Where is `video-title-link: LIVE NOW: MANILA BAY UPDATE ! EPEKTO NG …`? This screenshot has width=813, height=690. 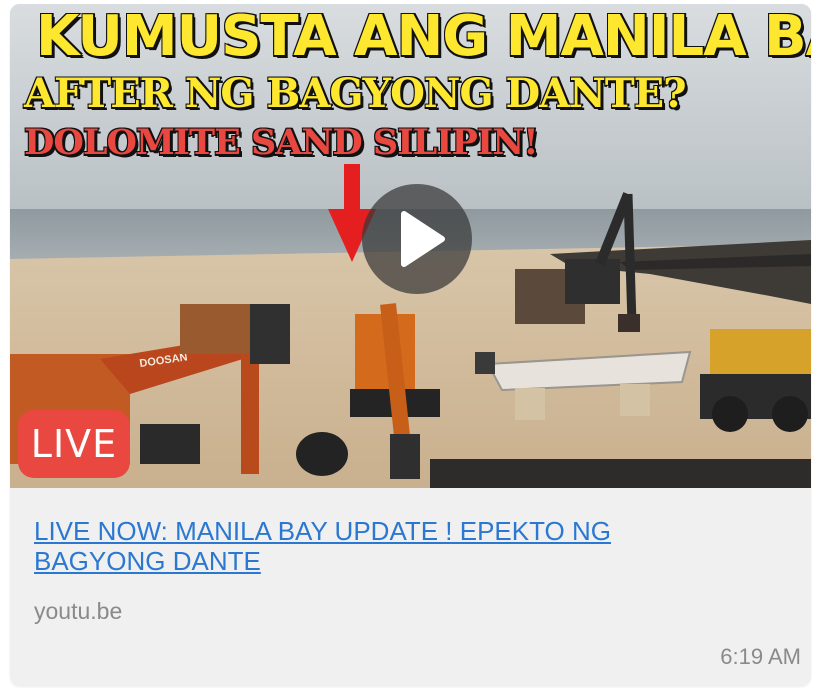 video-title-link: LIVE NOW: MANILA BAY UPDATE ! EPEKTO NG … is located at coordinates (374, 546).